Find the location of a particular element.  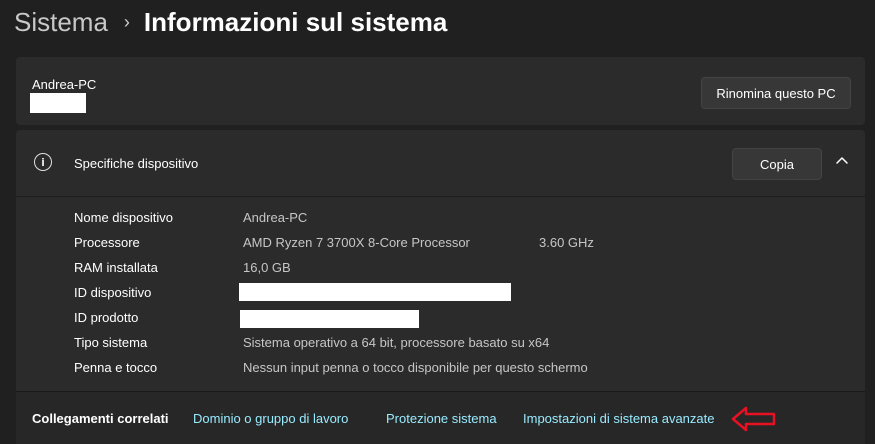

breadcrumb-parent-sistema: Sistema is located at coordinates (61, 22).